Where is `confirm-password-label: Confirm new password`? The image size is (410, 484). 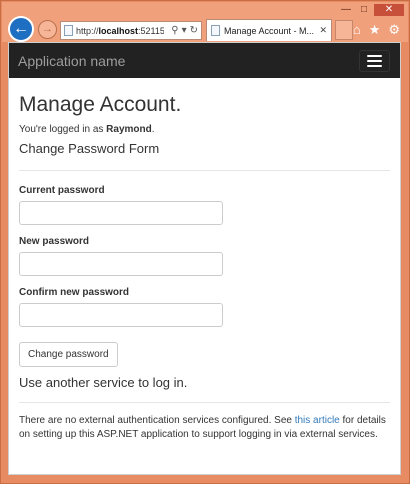 confirm-password-label: Confirm new password is located at coordinates (74, 292).